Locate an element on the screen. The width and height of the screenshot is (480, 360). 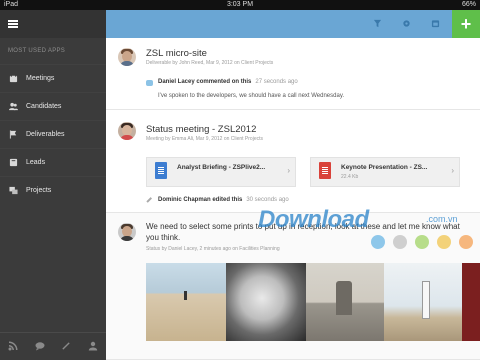
clock: 3:03 PM is located at coordinates (240, 4).